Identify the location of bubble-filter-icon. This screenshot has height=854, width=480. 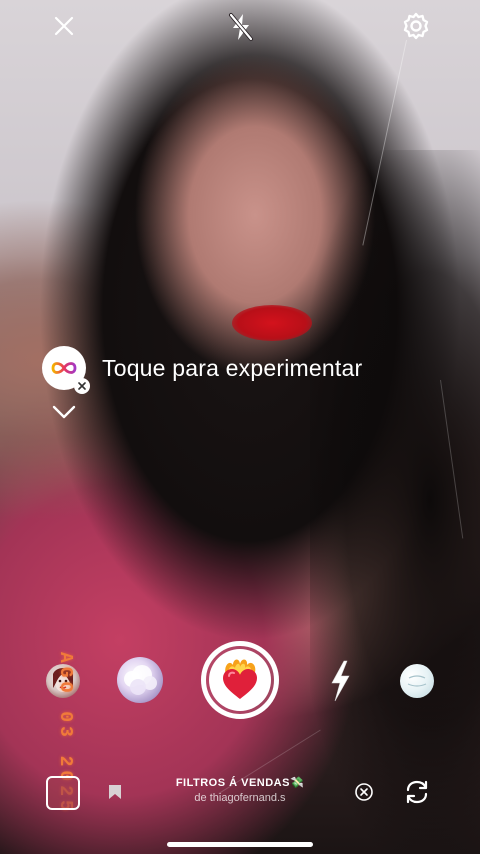
(417, 681).